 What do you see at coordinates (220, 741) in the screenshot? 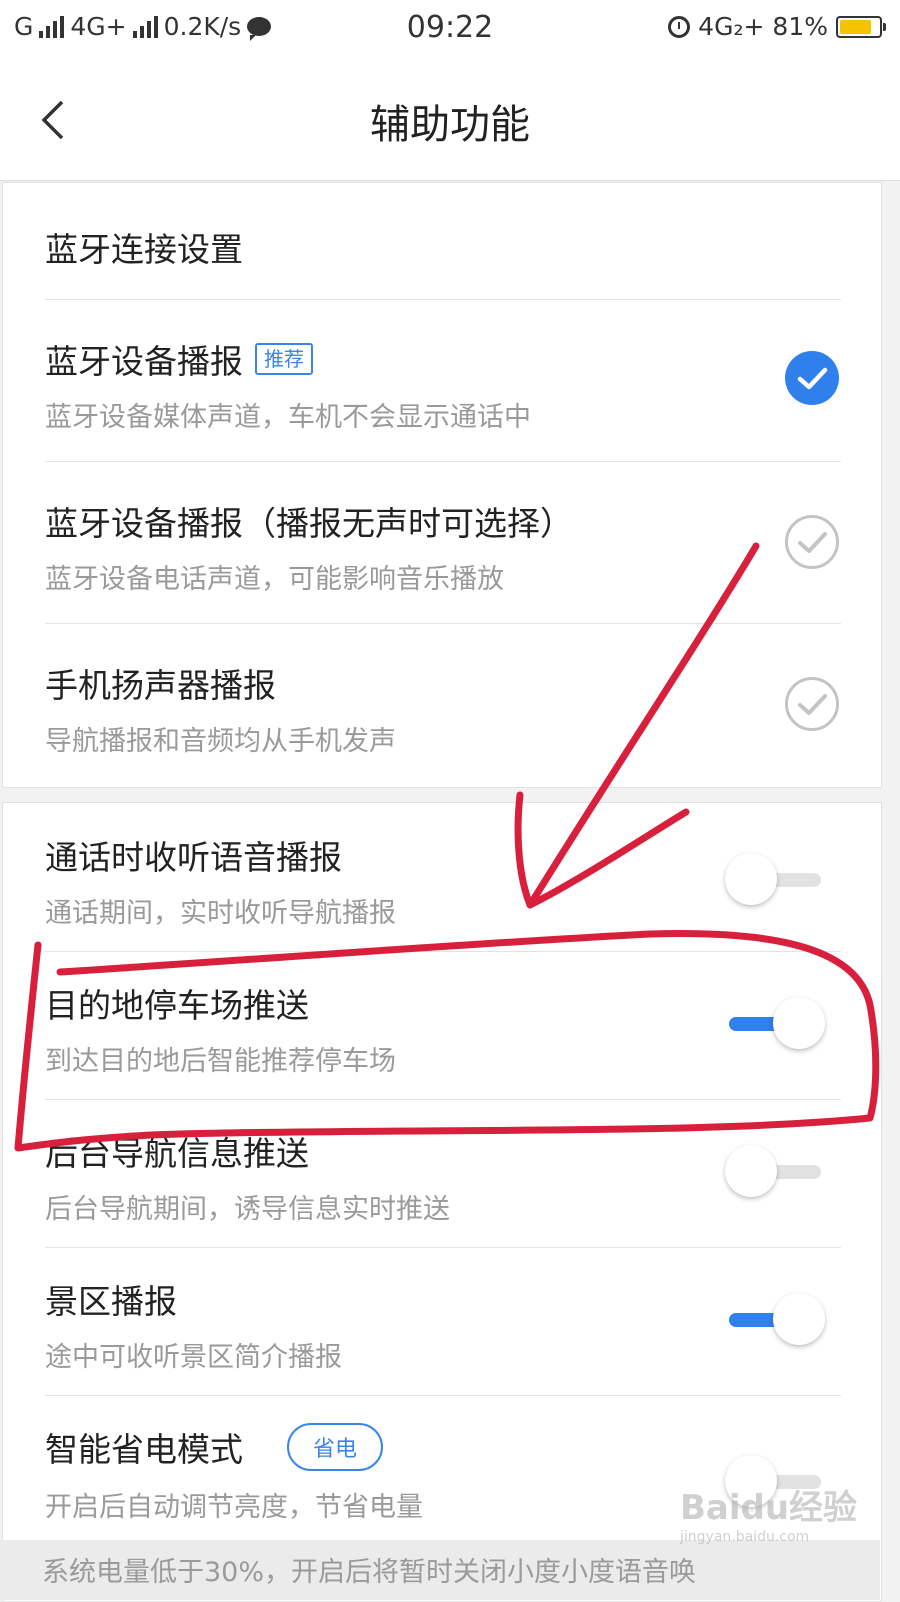
I see `option-subtitle: 导航播报和音频均从手机发声` at bounding box center [220, 741].